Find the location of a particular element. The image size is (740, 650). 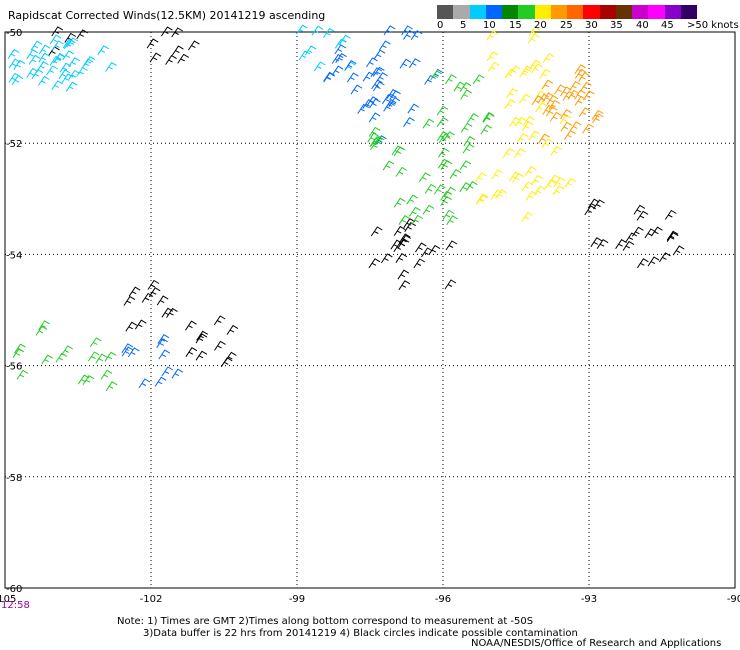

x-tick-label: -102 is located at coordinates (151, 599).